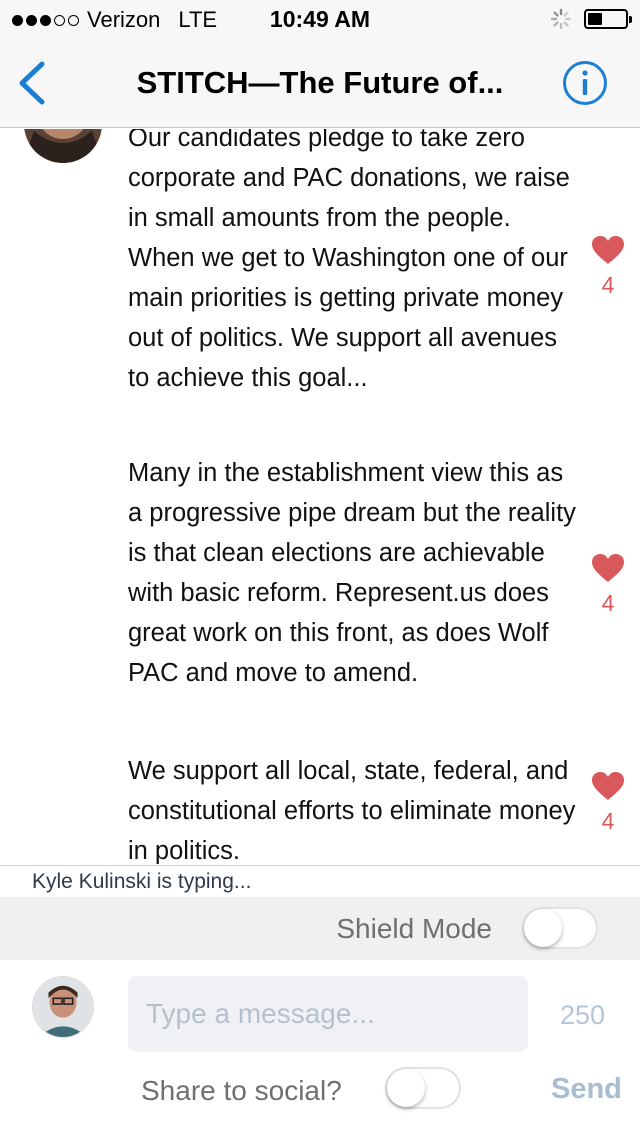 The image size is (640, 1136). Describe the element at coordinates (608, 803) in the screenshot. I see `like-button-3: 4` at that location.